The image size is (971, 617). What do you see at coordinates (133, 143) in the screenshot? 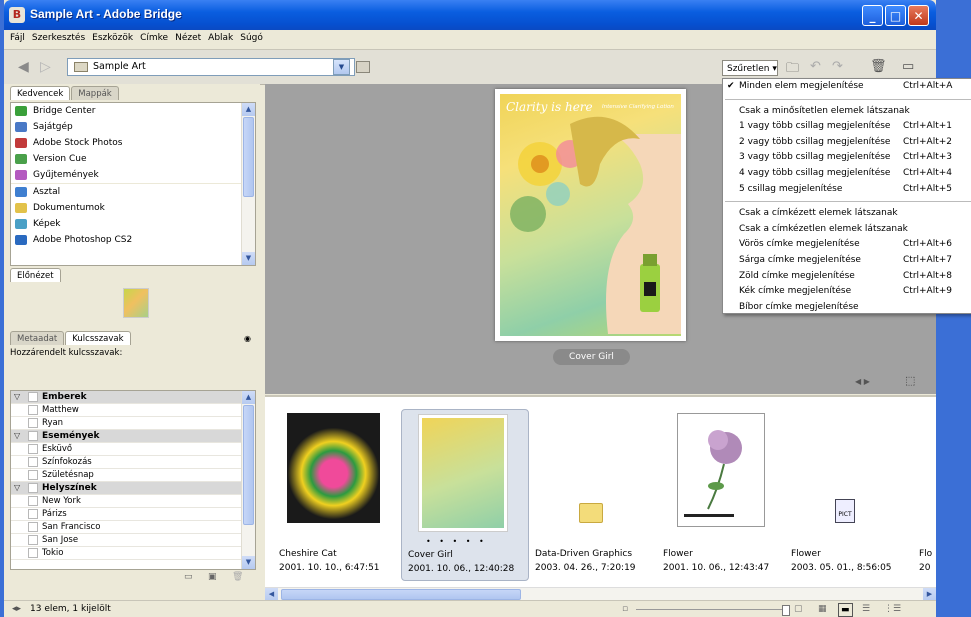
I see `favorite-item: Adobe Stock Photos` at bounding box center [133, 143].